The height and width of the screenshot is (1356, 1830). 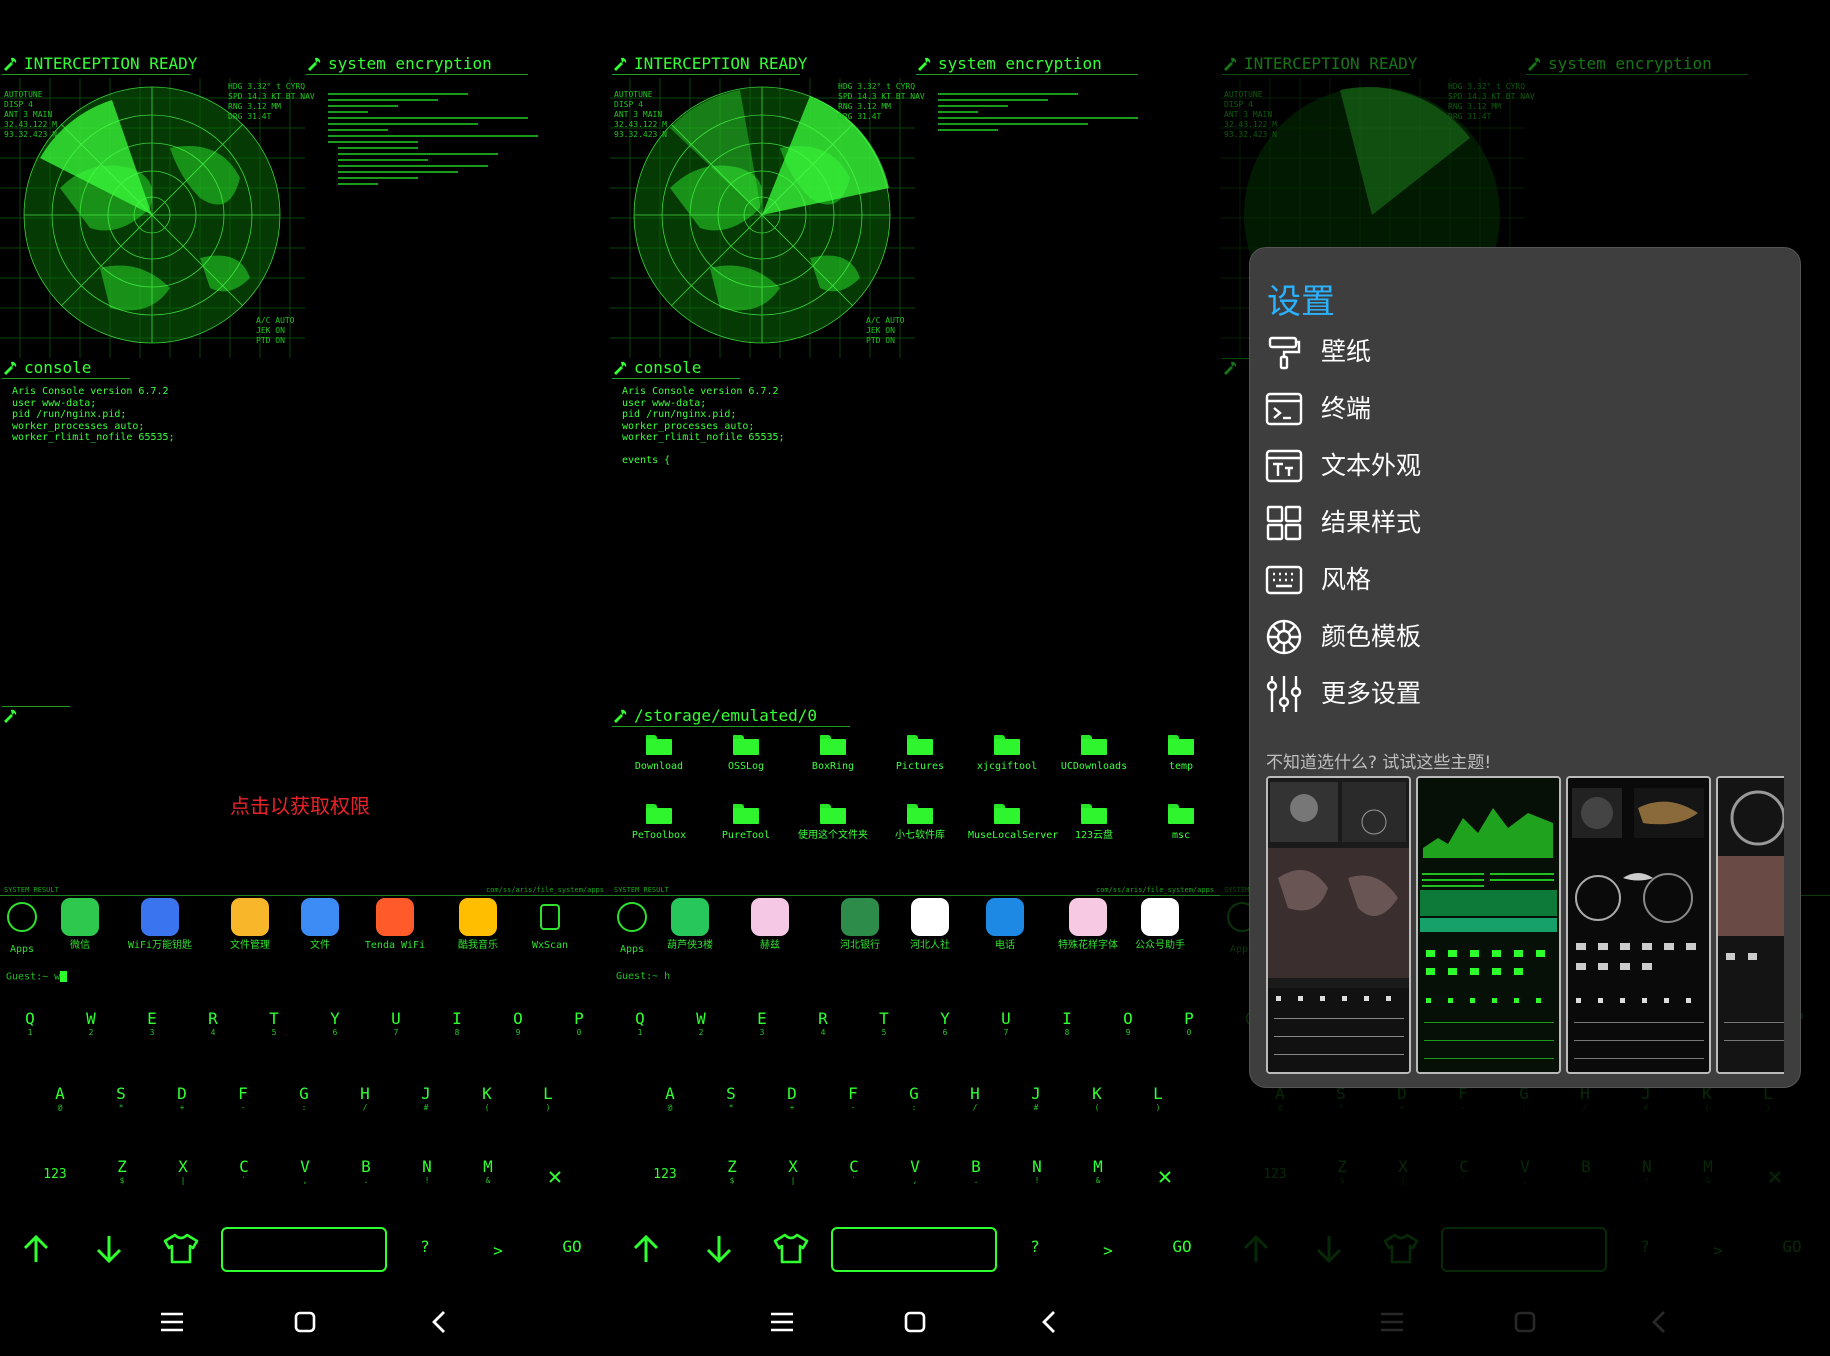 What do you see at coordinates (1514, 409) in the screenshot?
I see `menu-item-terminal: 终端` at bounding box center [1514, 409].